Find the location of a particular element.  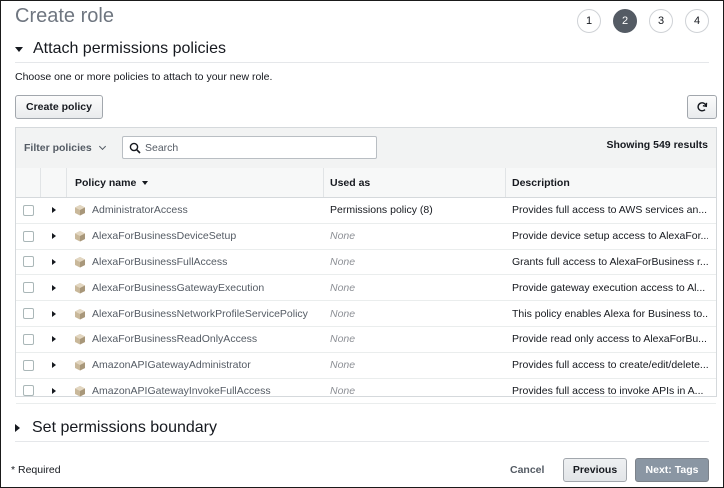

previous-button: Previous is located at coordinates (595, 470).